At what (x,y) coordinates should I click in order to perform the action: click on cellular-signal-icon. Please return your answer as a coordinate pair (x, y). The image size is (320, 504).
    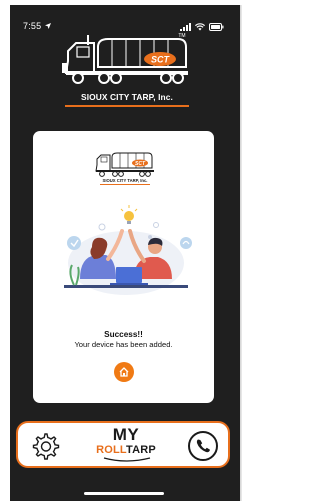
    Looking at the image, I should click on (185, 27).